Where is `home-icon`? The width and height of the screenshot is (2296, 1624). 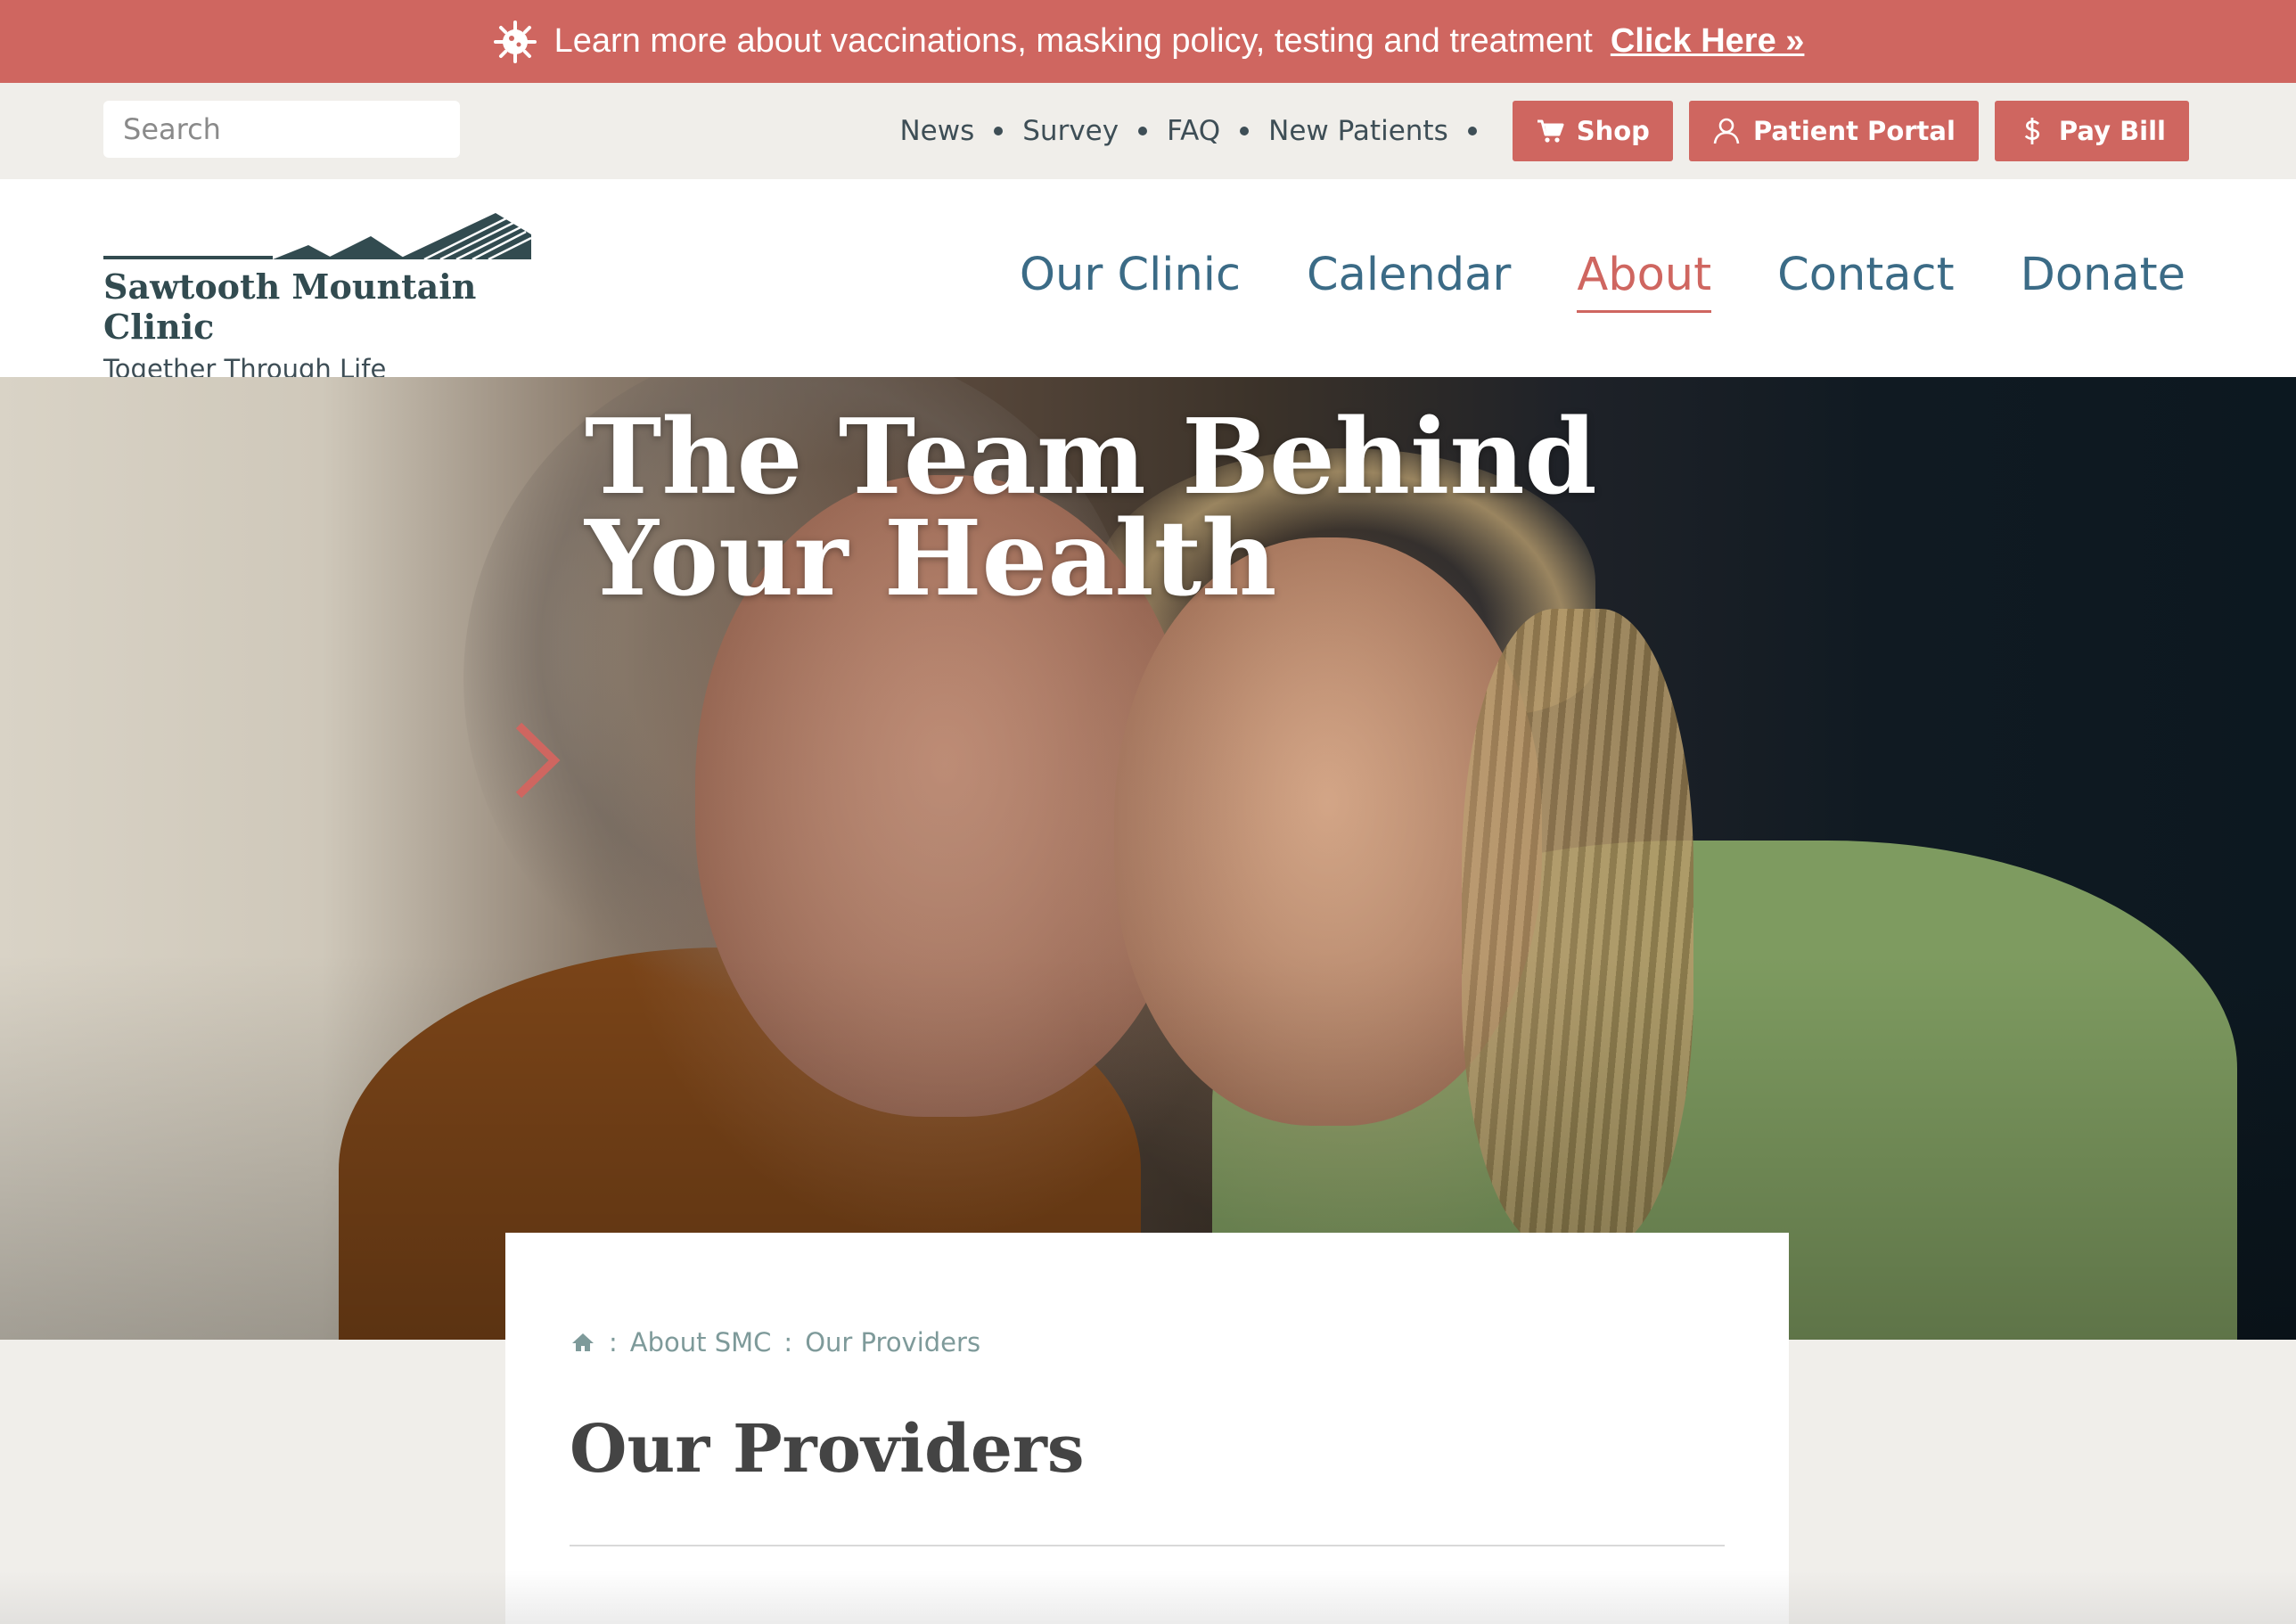
home-icon is located at coordinates (583, 1342).